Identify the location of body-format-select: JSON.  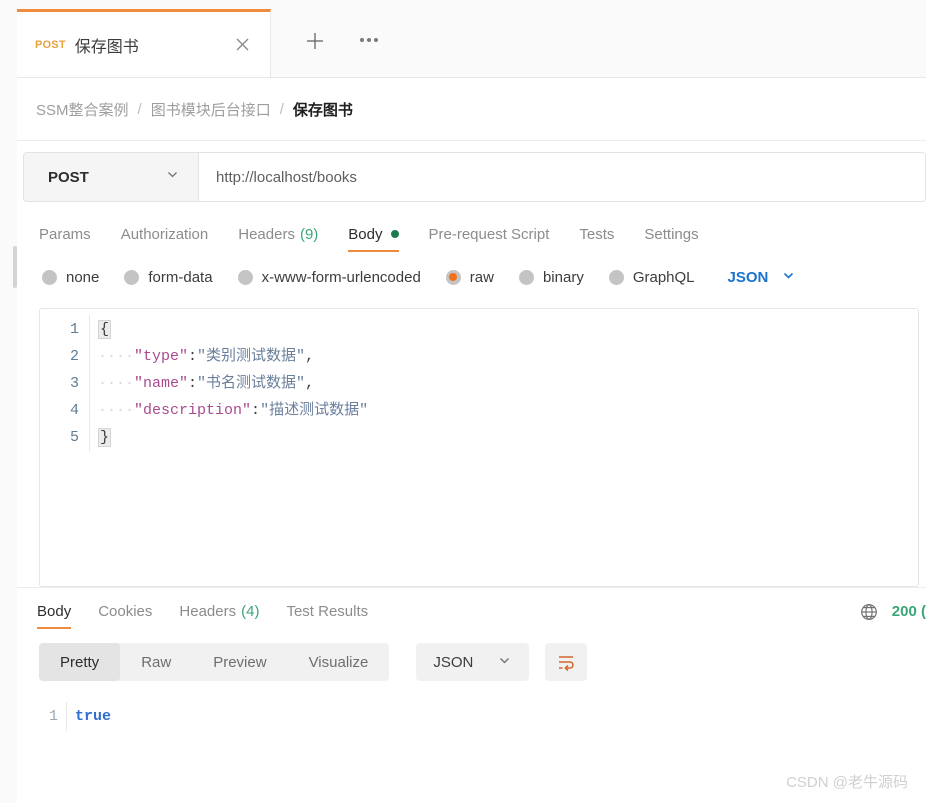
(762, 277).